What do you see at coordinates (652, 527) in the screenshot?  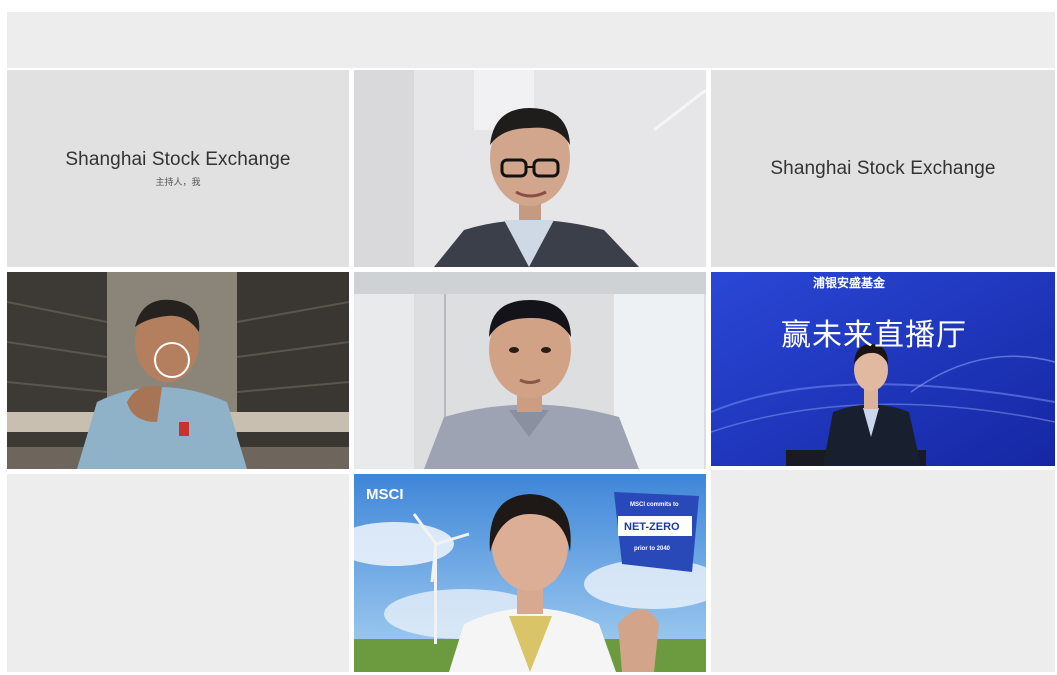 I see `netzero-main: NET-ZERO` at bounding box center [652, 527].